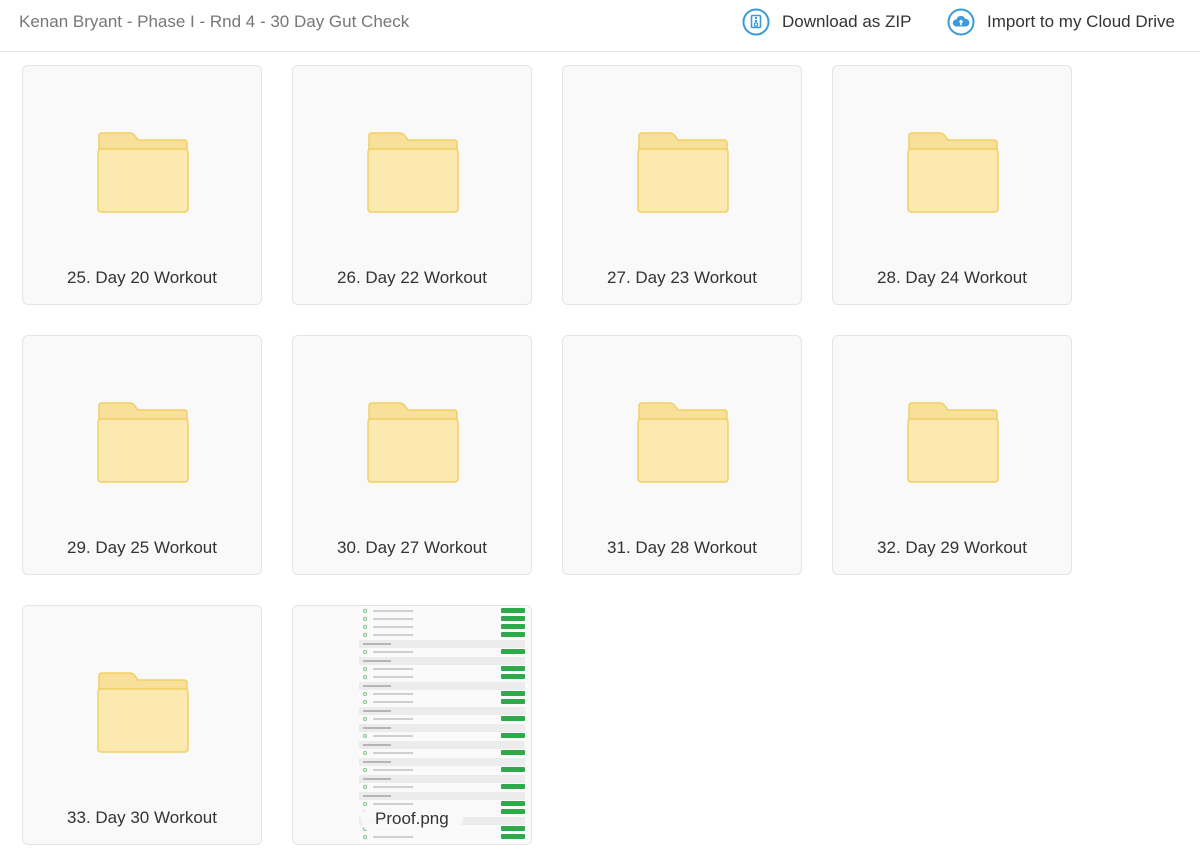 This screenshot has width=1200, height=862. Describe the element at coordinates (412, 819) in the screenshot. I see `file-name: Proof.png` at that location.